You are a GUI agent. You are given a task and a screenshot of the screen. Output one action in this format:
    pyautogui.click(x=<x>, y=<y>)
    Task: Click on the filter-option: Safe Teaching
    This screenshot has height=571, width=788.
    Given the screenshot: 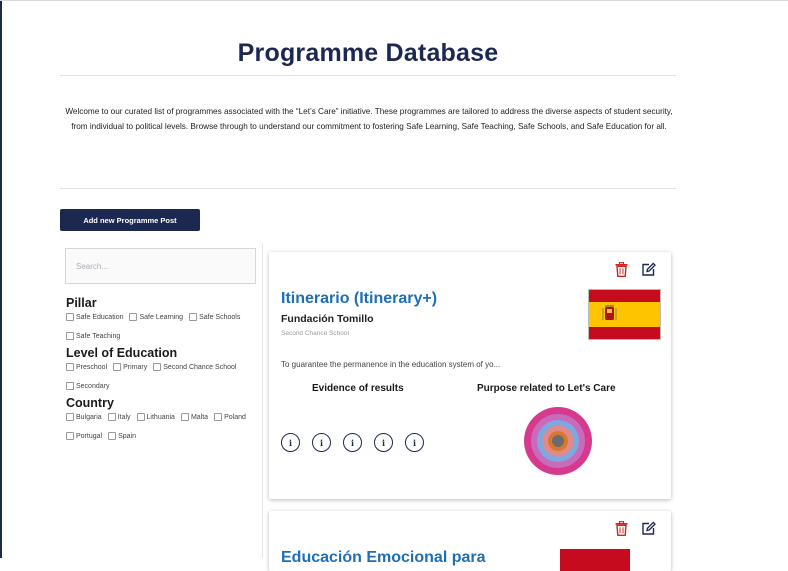 What is the action you would take?
    pyautogui.click(x=93, y=336)
    